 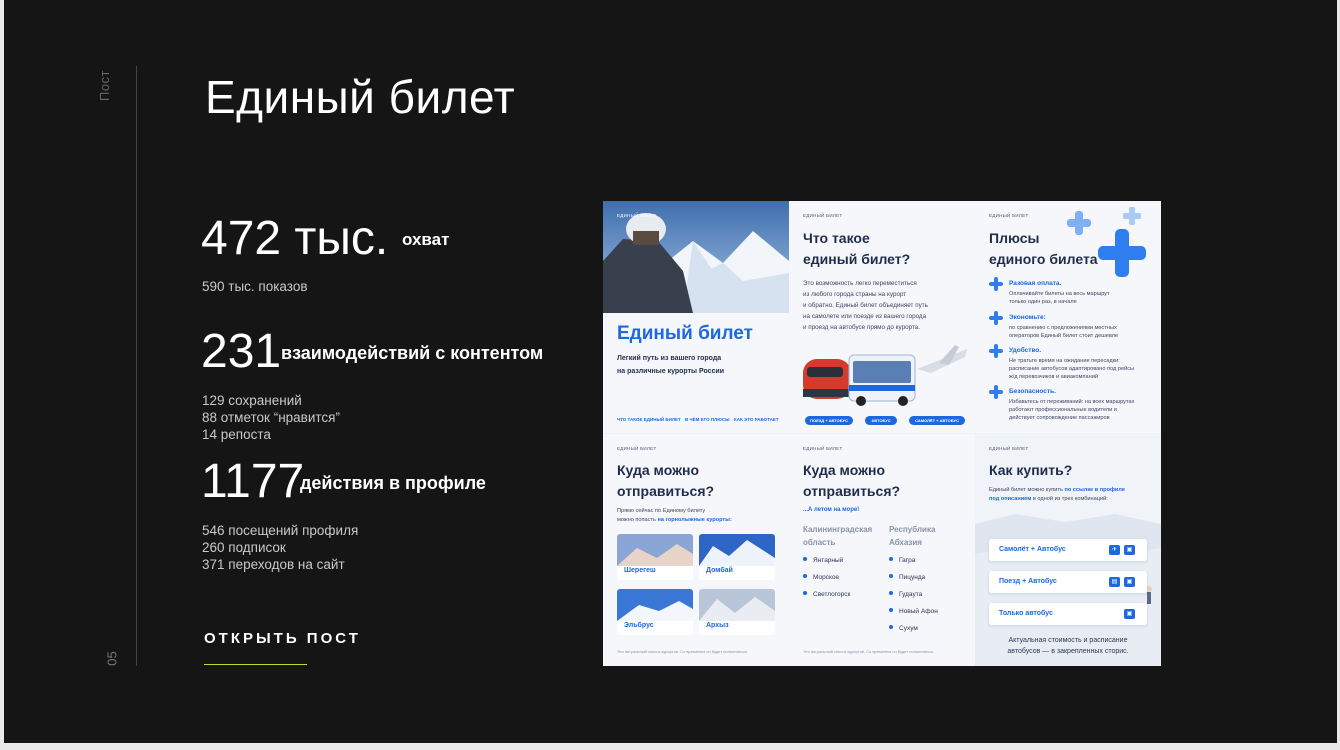 What do you see at coordinates (655, 612) in the screenshot?
I see `resort-card: Эльбрус` at bounding box center [655, 612].